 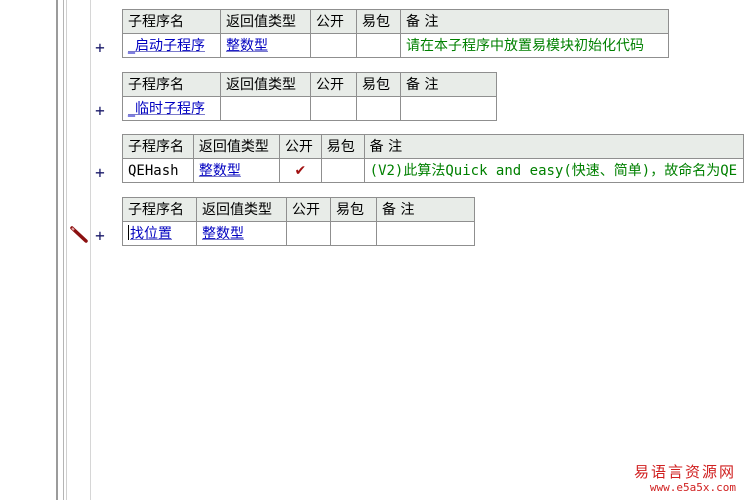 I want to click on expand-button-1: +, so click(x=100, y=48).